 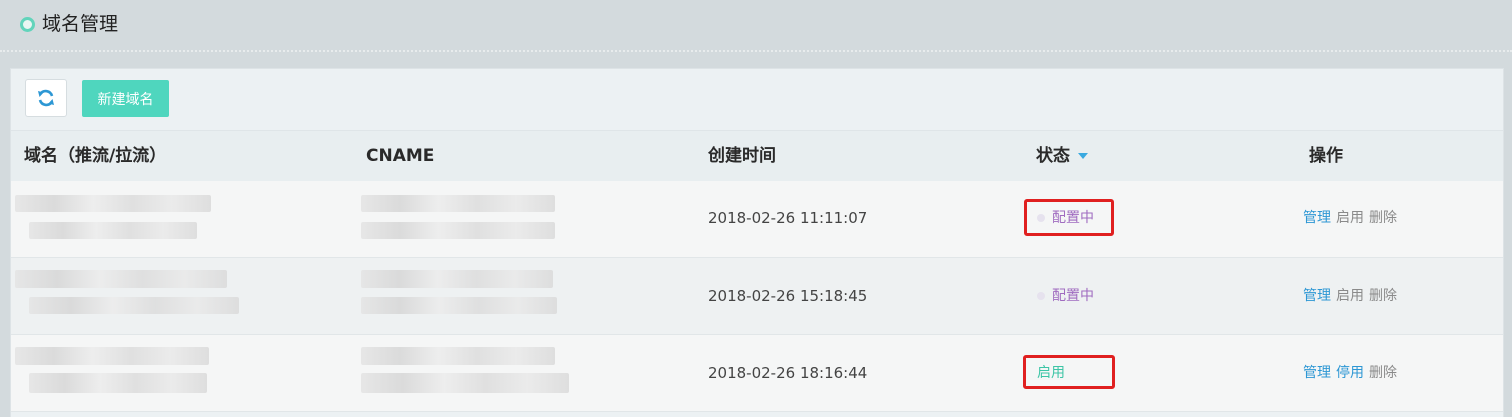 I want to click on status-dot-icon, so click(x=1041, y=296).